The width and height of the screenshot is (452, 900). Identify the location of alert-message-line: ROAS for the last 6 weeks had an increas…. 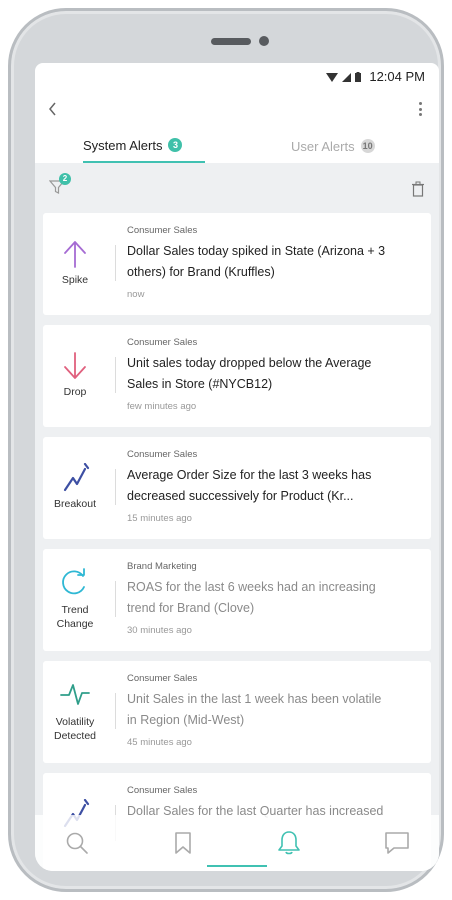
(251, 587).